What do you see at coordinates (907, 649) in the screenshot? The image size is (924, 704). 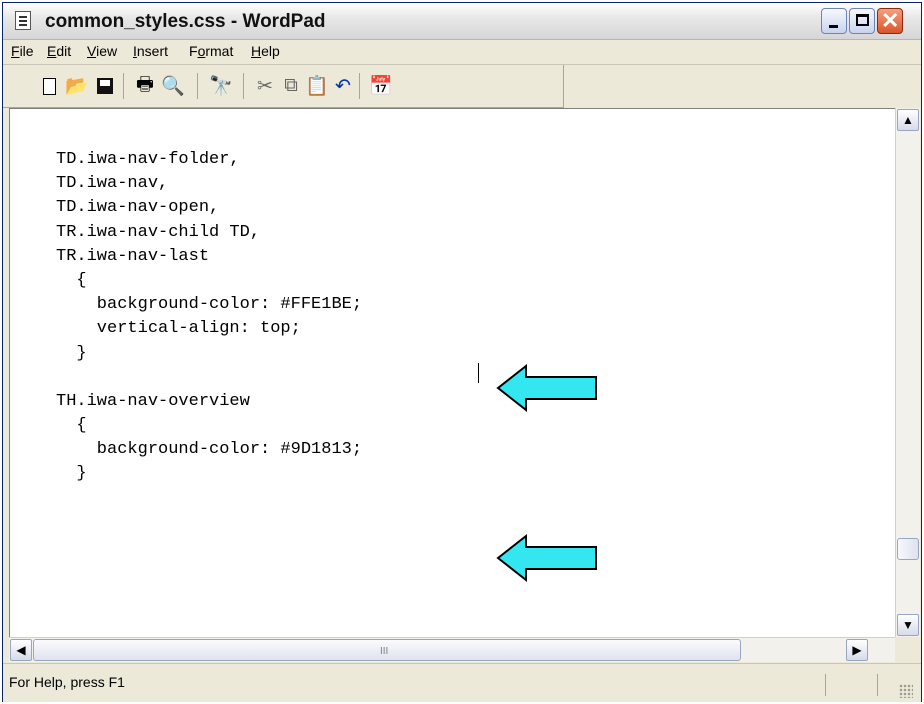 I see `scrollbar-corner` at bounding box center [907, 649].